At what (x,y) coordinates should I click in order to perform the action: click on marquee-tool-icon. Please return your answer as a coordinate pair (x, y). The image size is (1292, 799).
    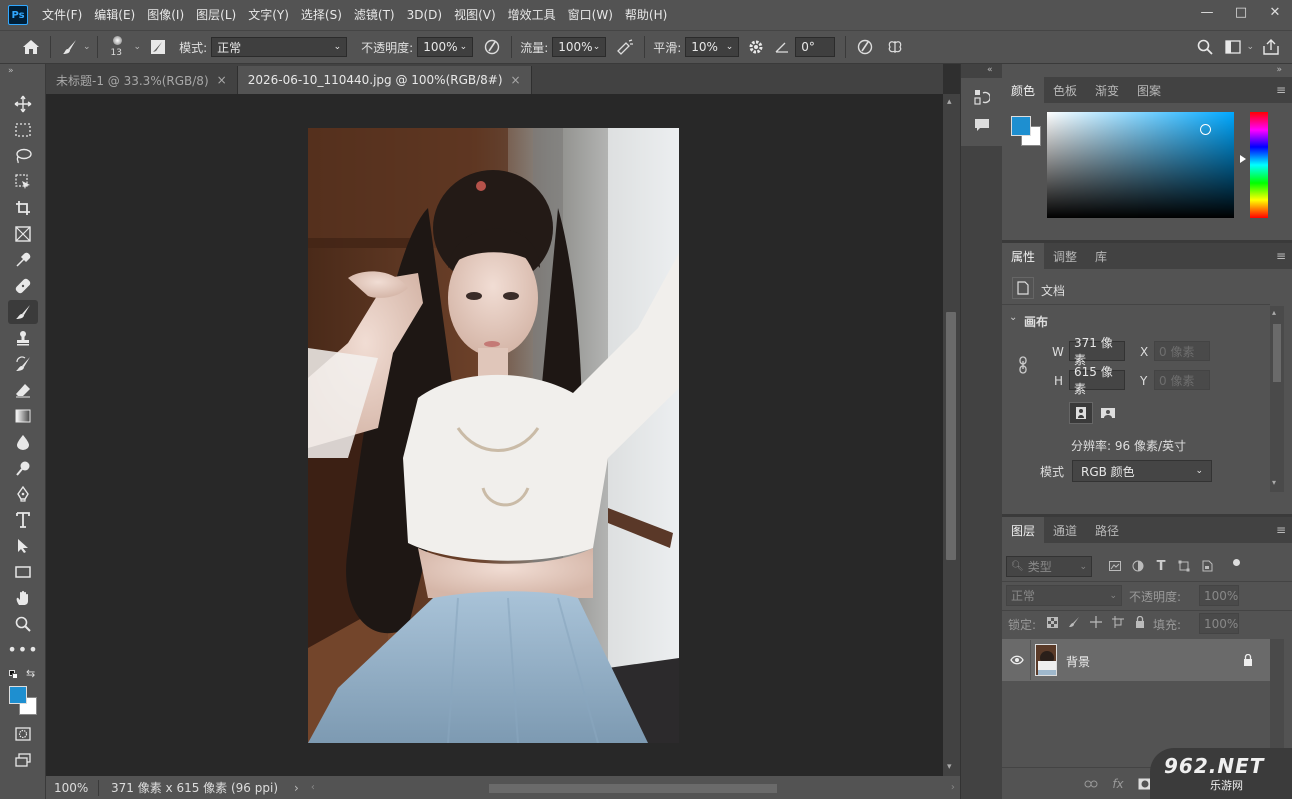
    Looking at the image, I should click on (23, 130).